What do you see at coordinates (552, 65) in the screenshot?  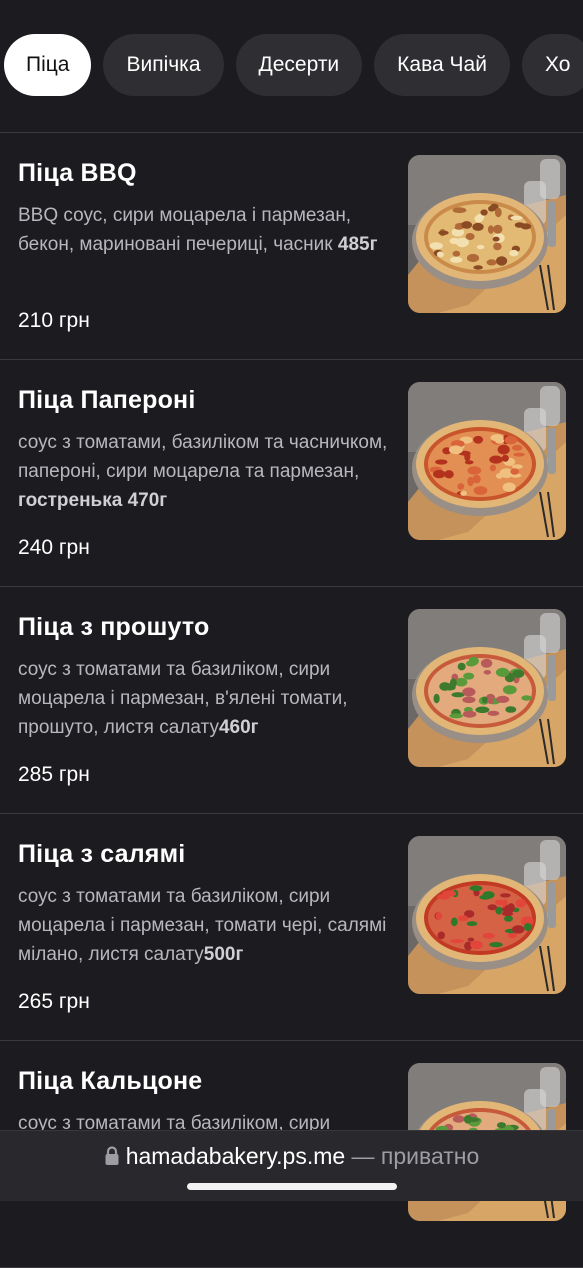 I see `tab-category: Хо` at bounding box center [552, 65].